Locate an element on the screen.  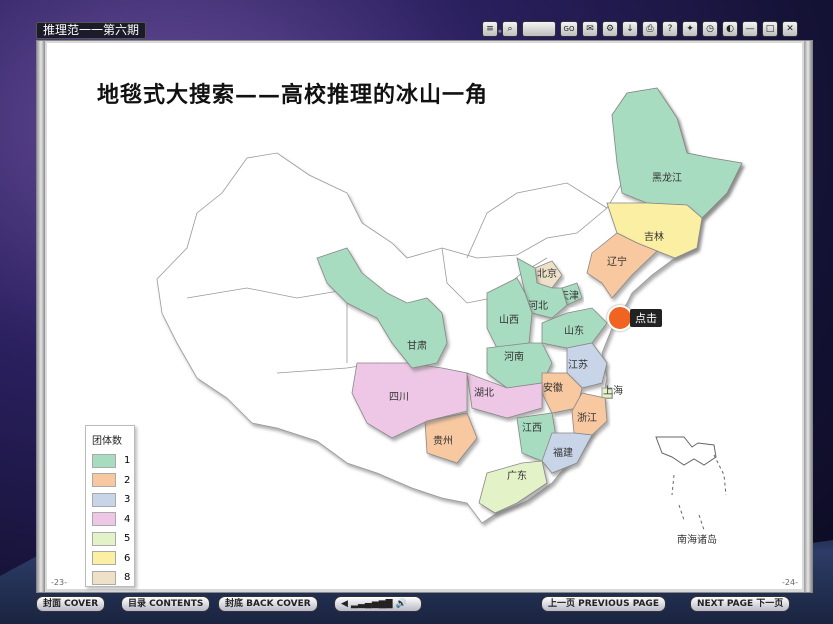
legend-label: 2 is located at coordinates (127, 480).